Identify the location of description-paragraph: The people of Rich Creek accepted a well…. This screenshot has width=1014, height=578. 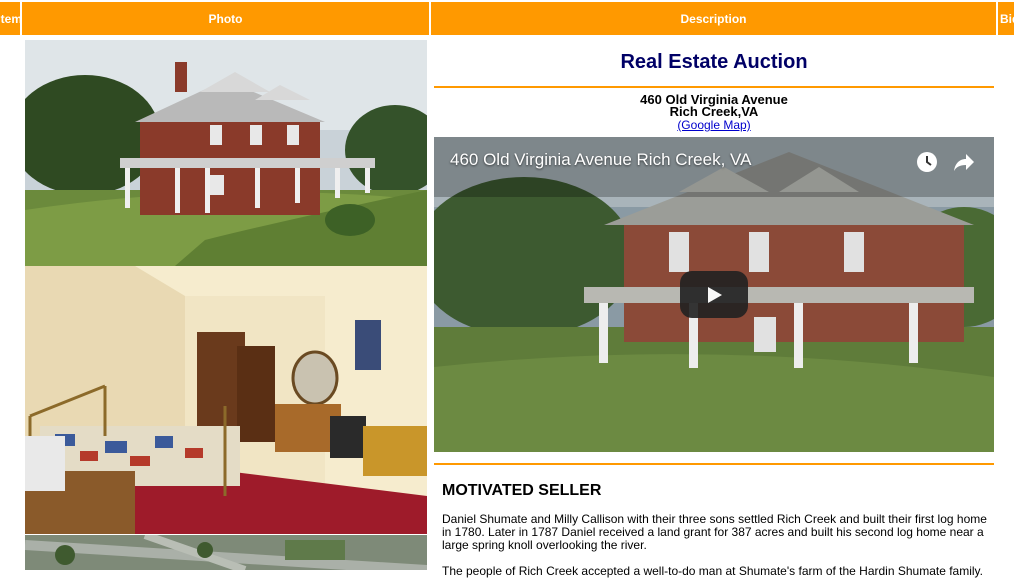
(712, 571).